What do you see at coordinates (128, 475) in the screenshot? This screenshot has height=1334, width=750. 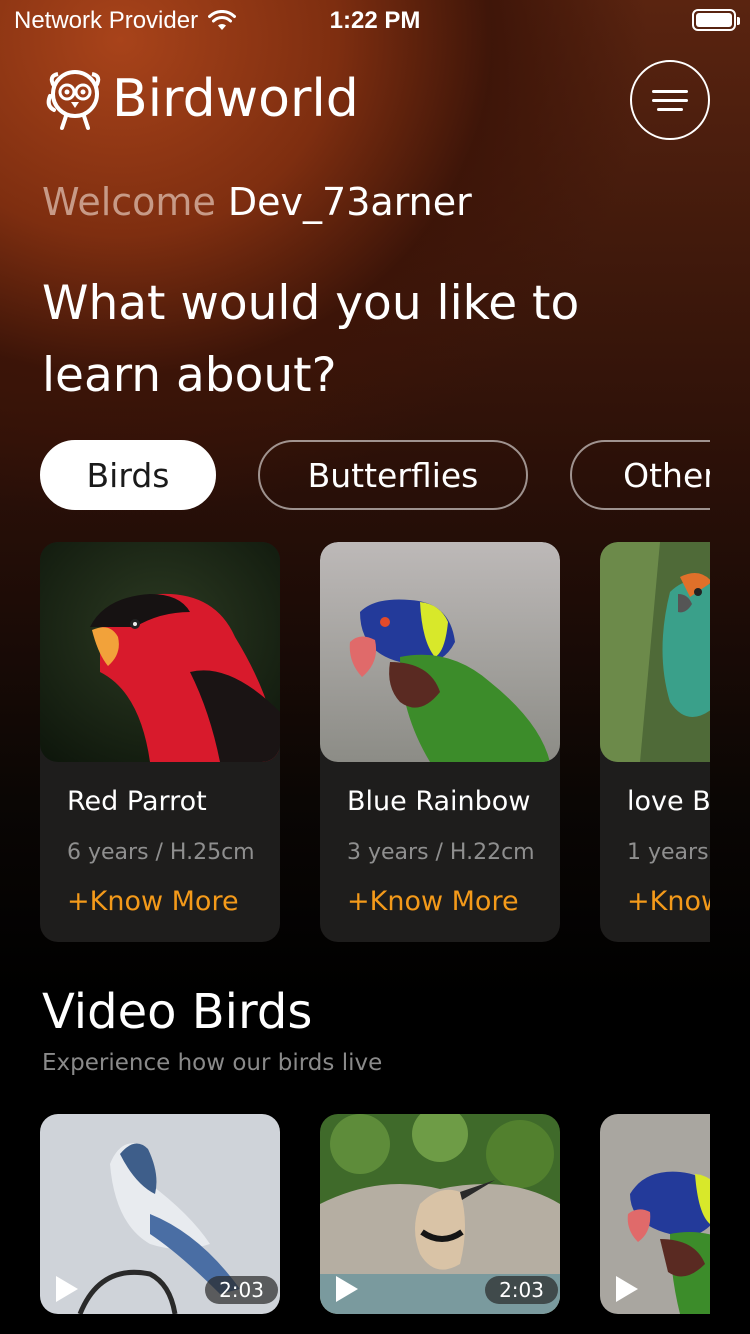 I see `chip-birds: Birds` at bounding box center [128, 475].